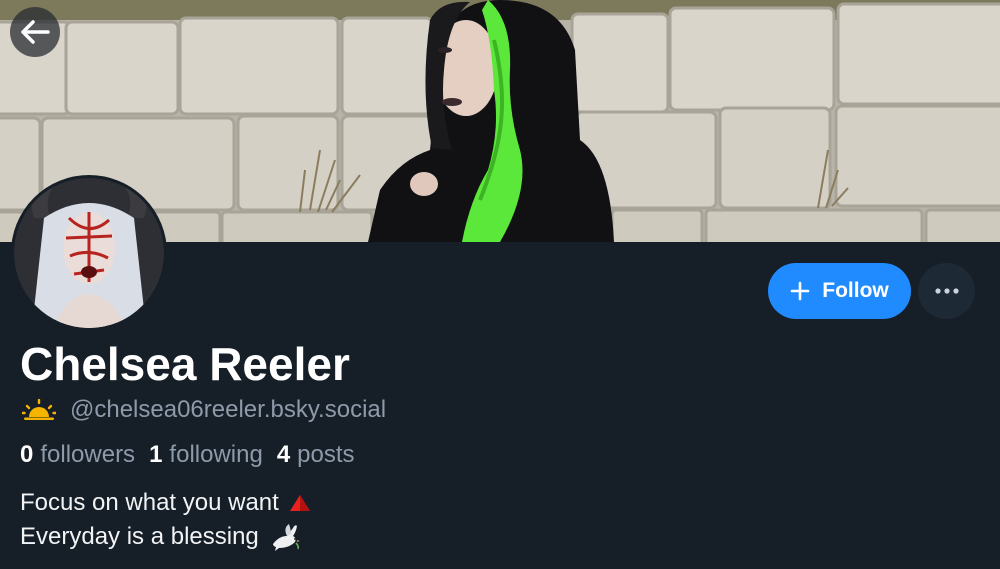 This screenshot has width=1000, height=569. I want to click on more-options-button, so click(946, 291).